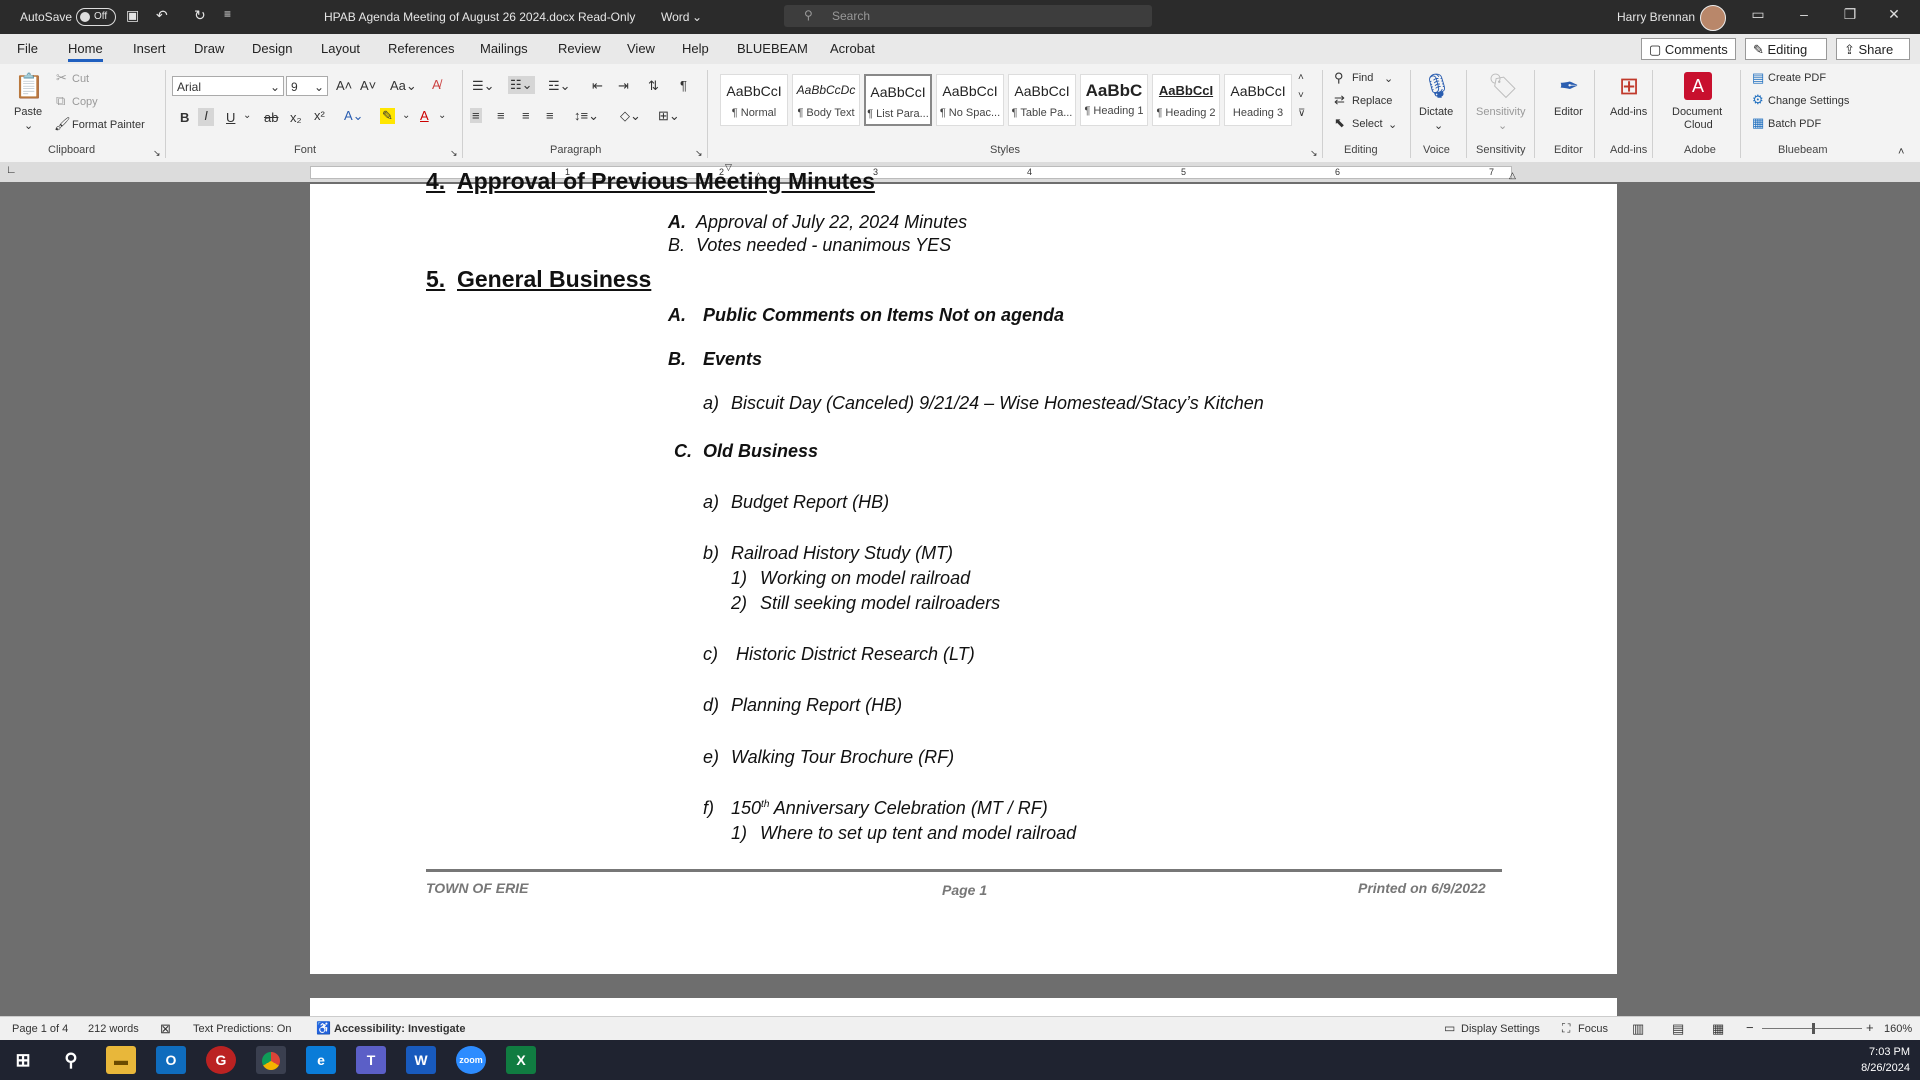 The image size is (1920, 1080). I want to click on style-heading-1: AaBbC ¶ Heading 1, so click(1114, 100).